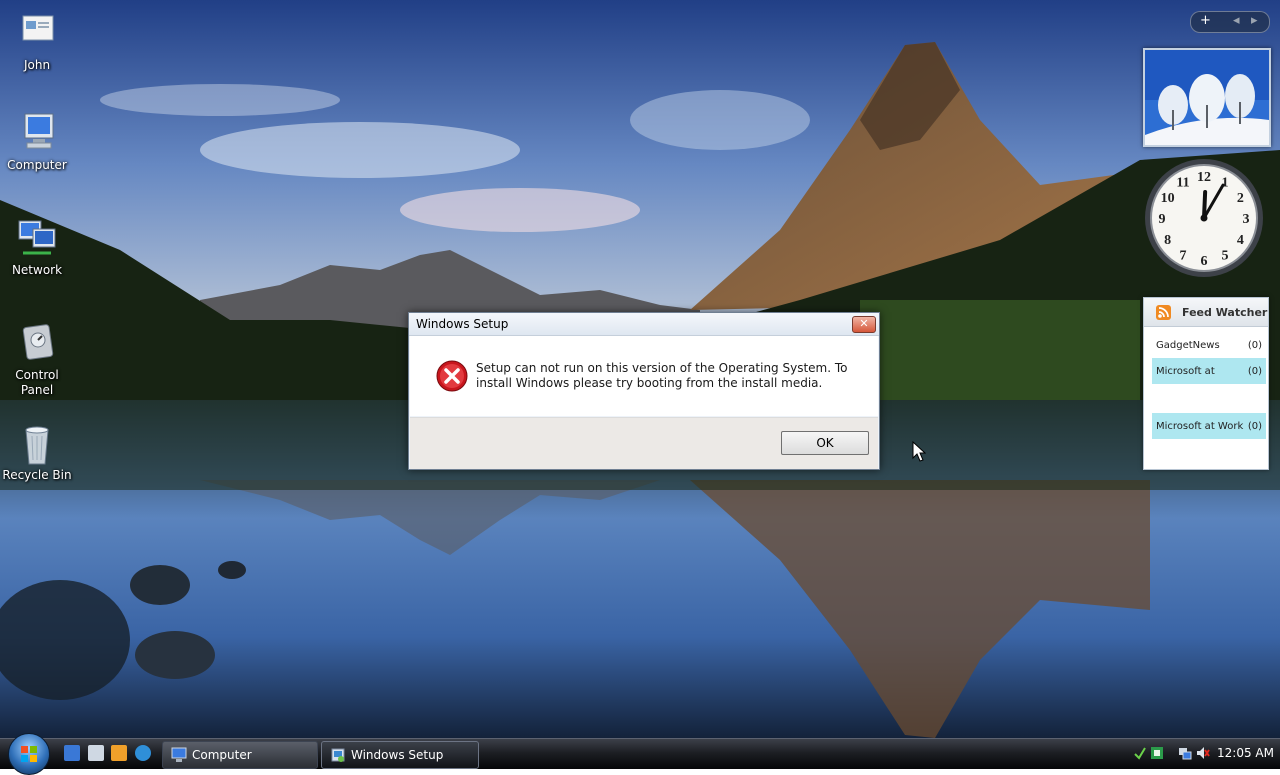 The image size is (1280, 775). I want to click on clock-number: 12, so click(1204, 177).